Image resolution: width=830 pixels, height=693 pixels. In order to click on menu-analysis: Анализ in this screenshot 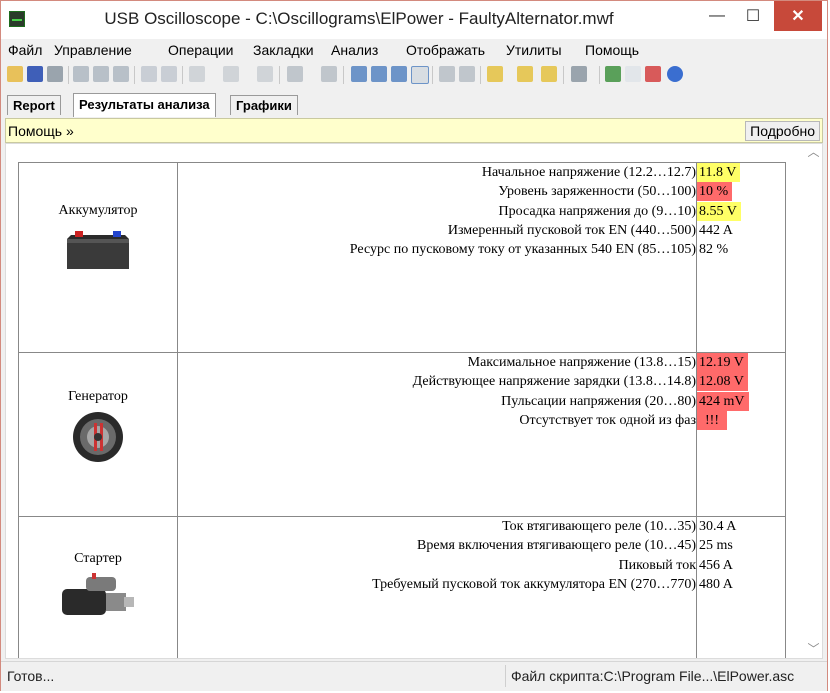, I will do `click(354, 50)`.